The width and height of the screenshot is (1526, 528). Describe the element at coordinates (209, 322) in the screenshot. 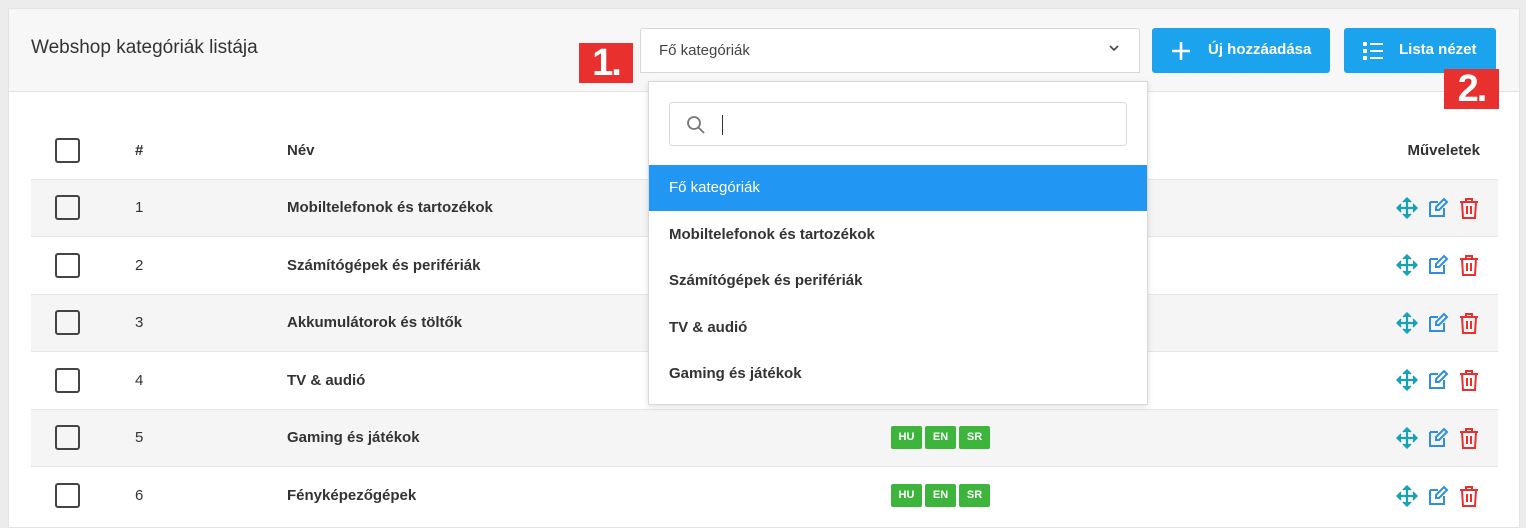

I see `row-number: 3` at that location.